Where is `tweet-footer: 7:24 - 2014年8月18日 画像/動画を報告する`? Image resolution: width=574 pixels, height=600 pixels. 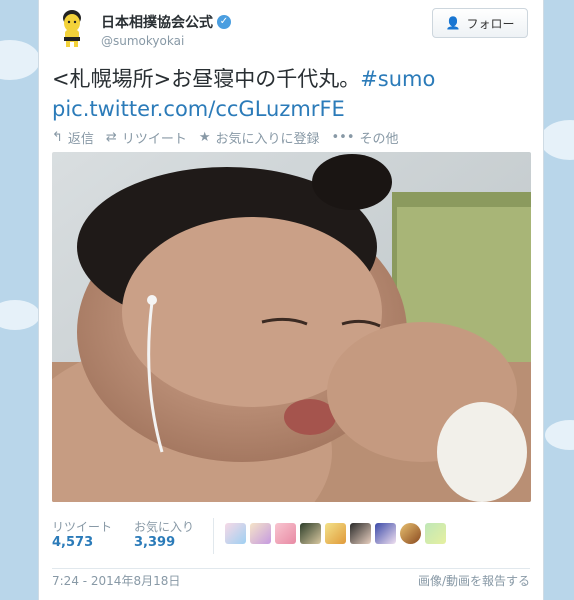 tweet-footer: 7:24 - 2014年8月18日 画像/動画を報告する is located at coordinates (291, 578).